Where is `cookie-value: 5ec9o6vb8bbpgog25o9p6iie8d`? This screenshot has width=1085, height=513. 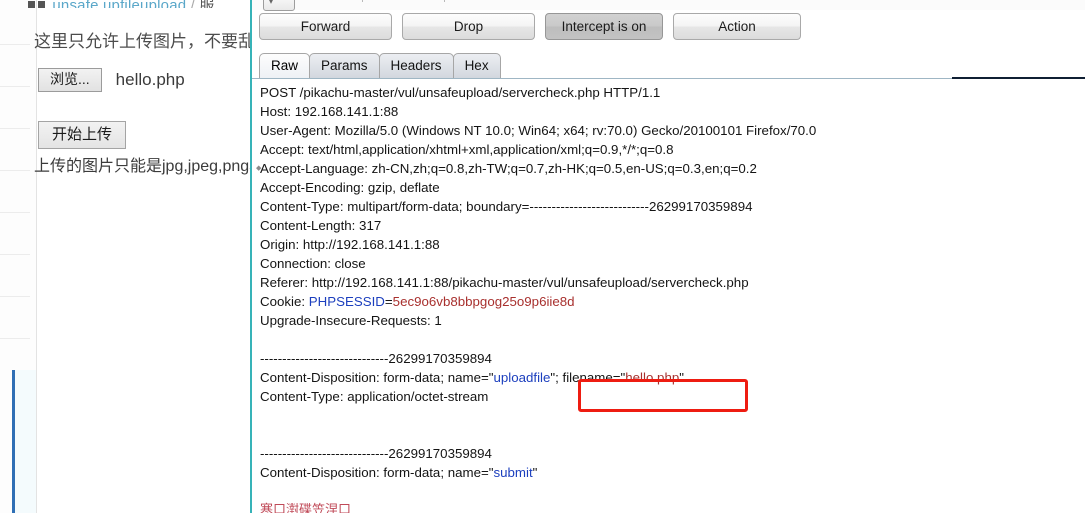
cookie-value: 5ec9o6vb8bbpgog25o9p6iie8d is located at coordinates (483, 301).